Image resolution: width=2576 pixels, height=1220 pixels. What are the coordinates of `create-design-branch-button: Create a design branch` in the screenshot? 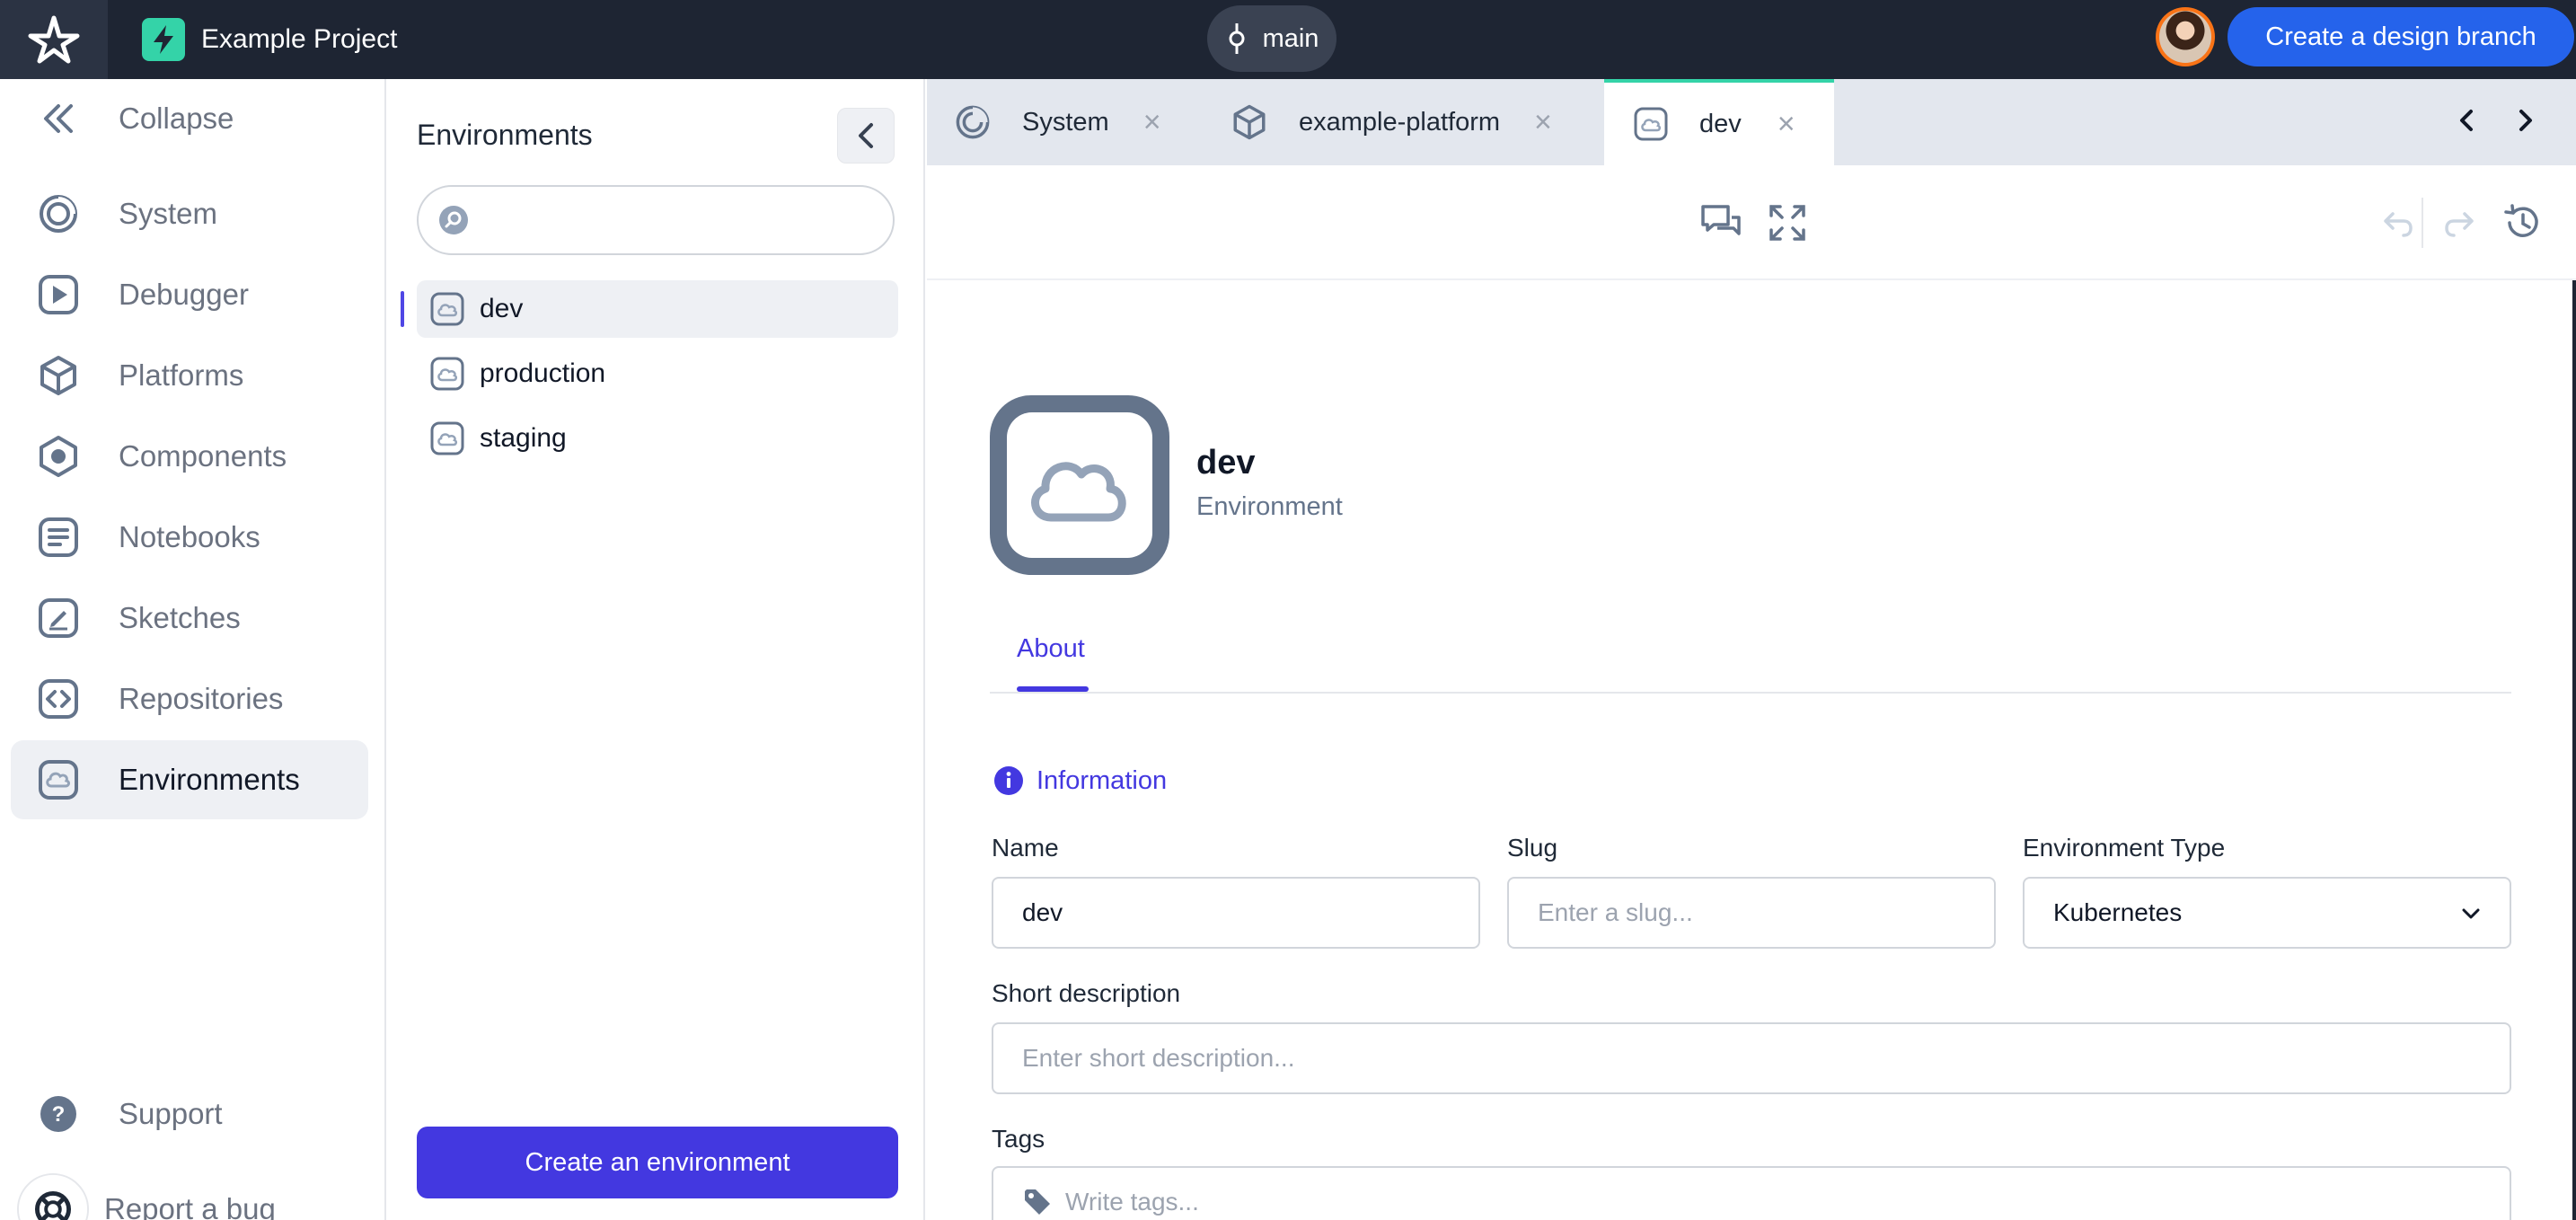 It's located at (2401, 36).